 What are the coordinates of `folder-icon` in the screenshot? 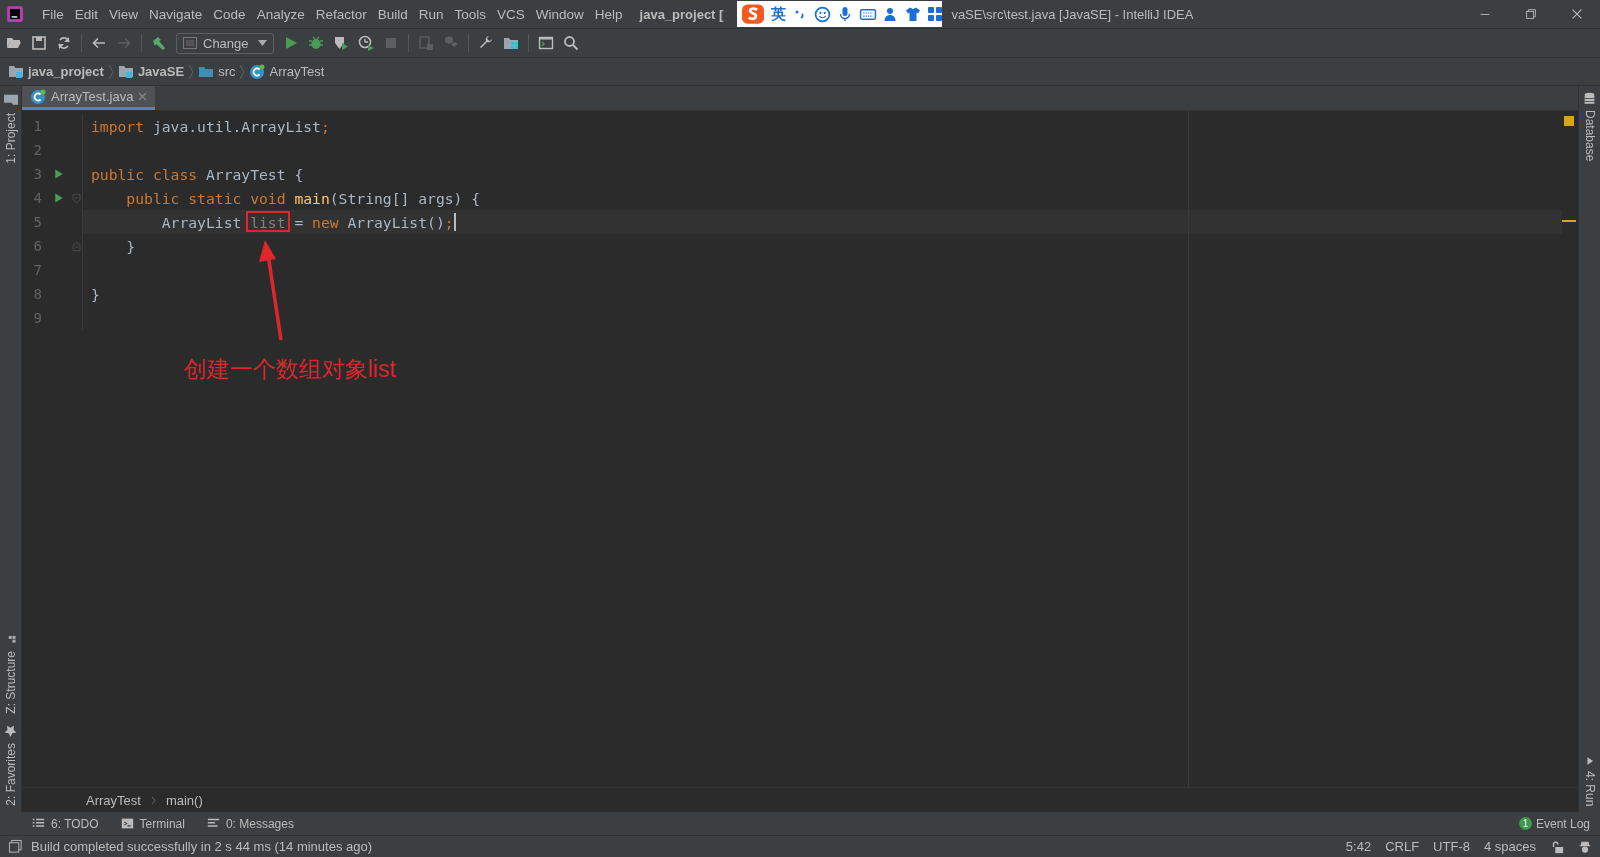 It's located at (10, 100).